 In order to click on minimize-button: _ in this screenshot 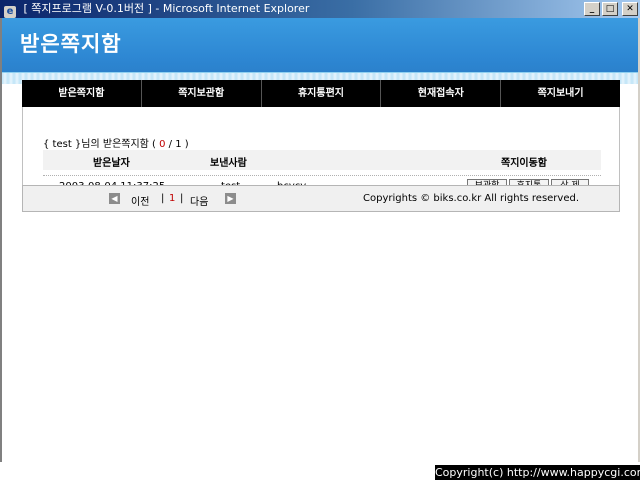, I will do `click(592, 9)`.